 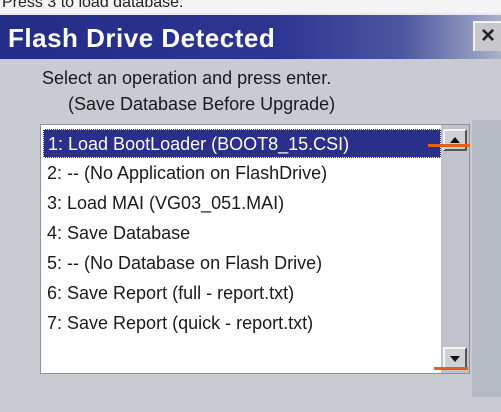 I want to click on title-bar: Flash Drive Detected ×, so click(x=250, y=37).